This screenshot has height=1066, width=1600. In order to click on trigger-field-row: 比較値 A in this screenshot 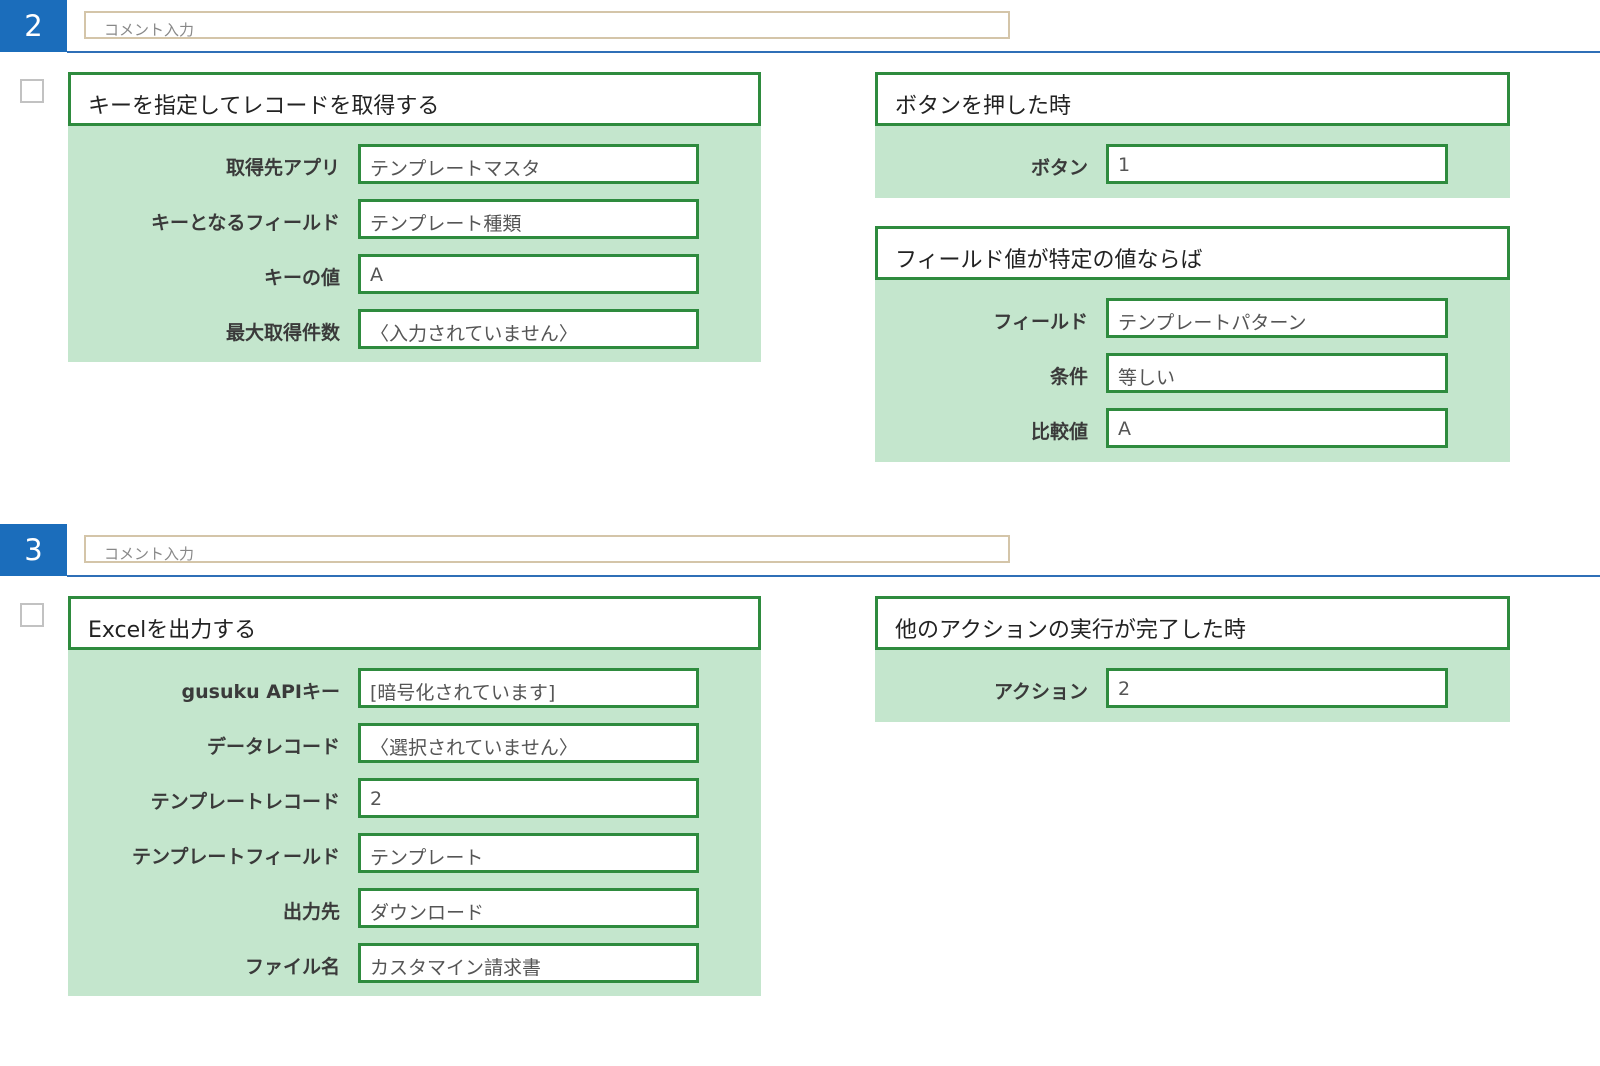, I will do `click(1192, 428)`.